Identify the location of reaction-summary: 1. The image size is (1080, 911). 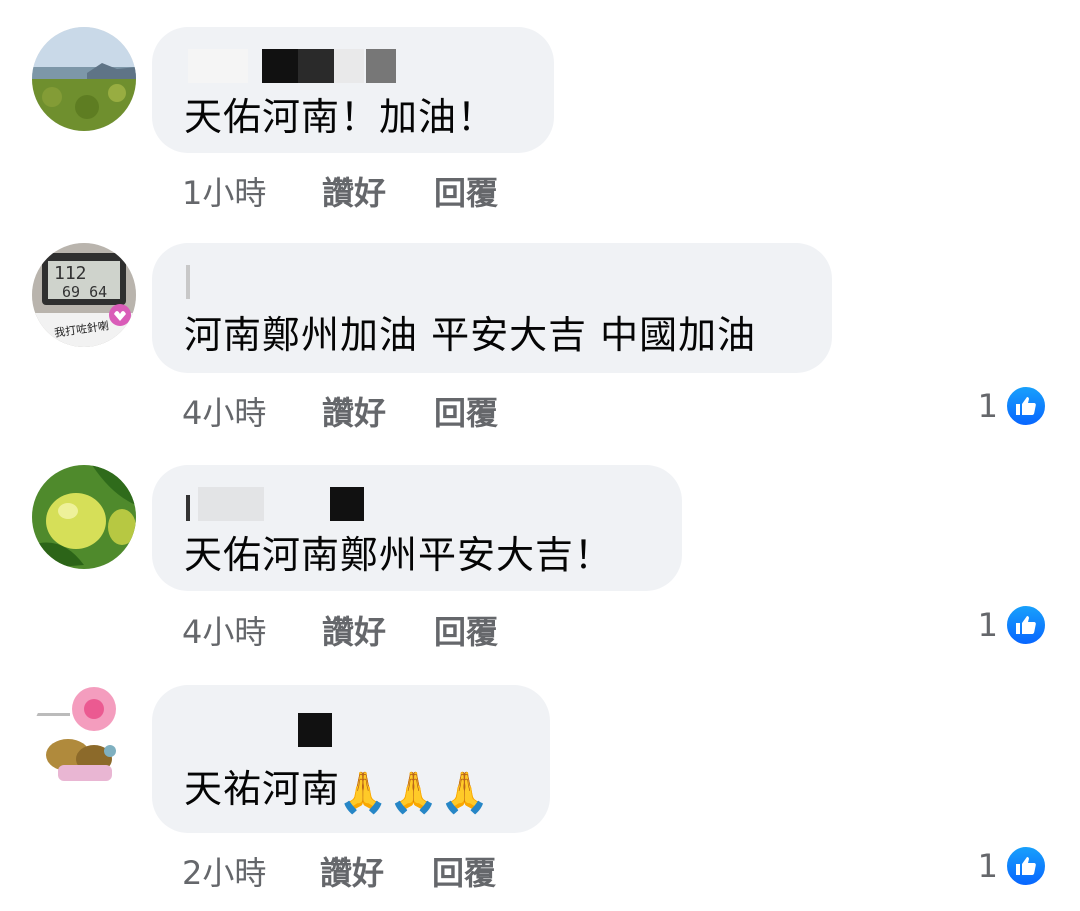
(1013, 866).